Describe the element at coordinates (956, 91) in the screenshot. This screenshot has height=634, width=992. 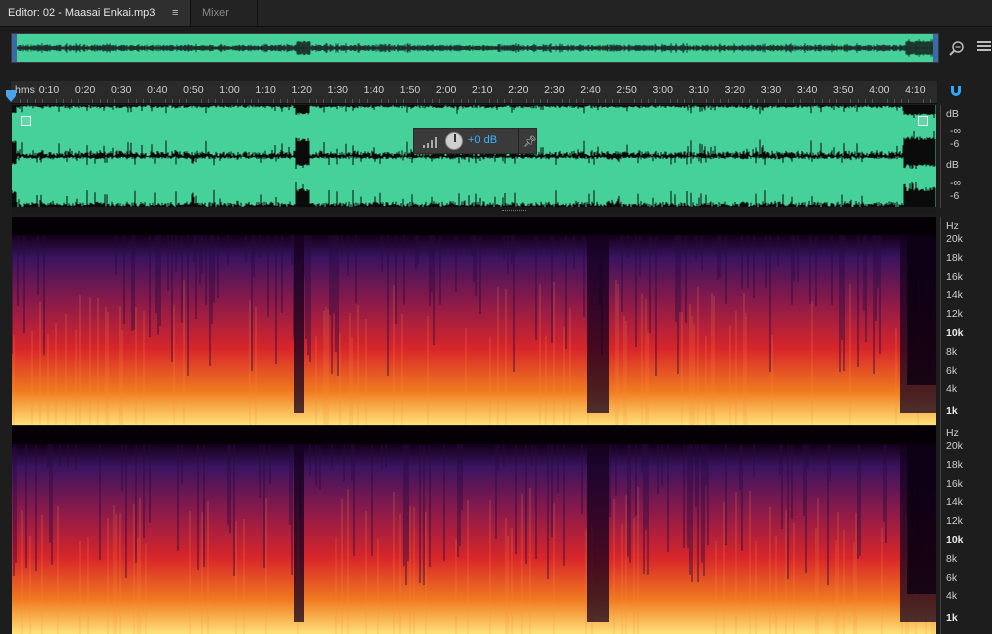
I see `snap-magnet-icon` at that location.